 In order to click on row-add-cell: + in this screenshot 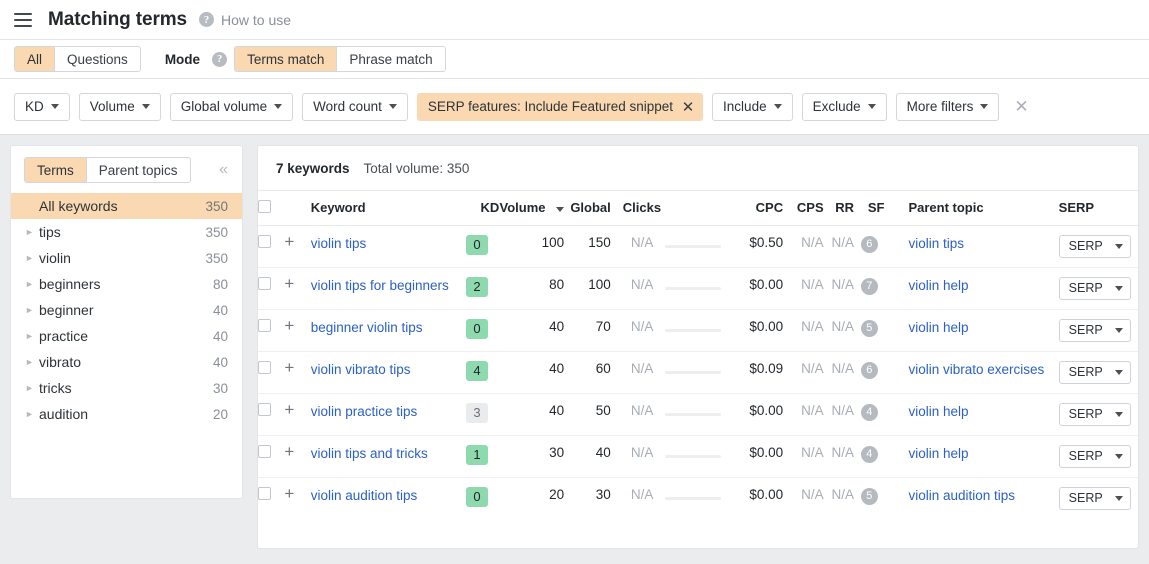, I will do `click(297, 498)`.